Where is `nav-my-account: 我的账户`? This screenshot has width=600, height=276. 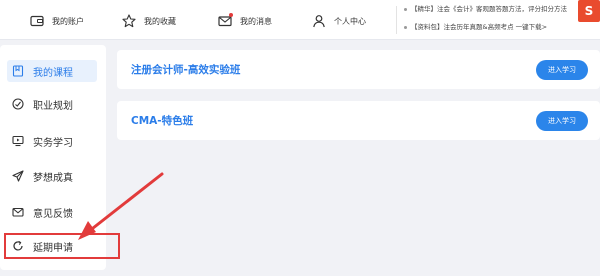
nav-my-account: 我的账户 is located at coordinates (57, 21).